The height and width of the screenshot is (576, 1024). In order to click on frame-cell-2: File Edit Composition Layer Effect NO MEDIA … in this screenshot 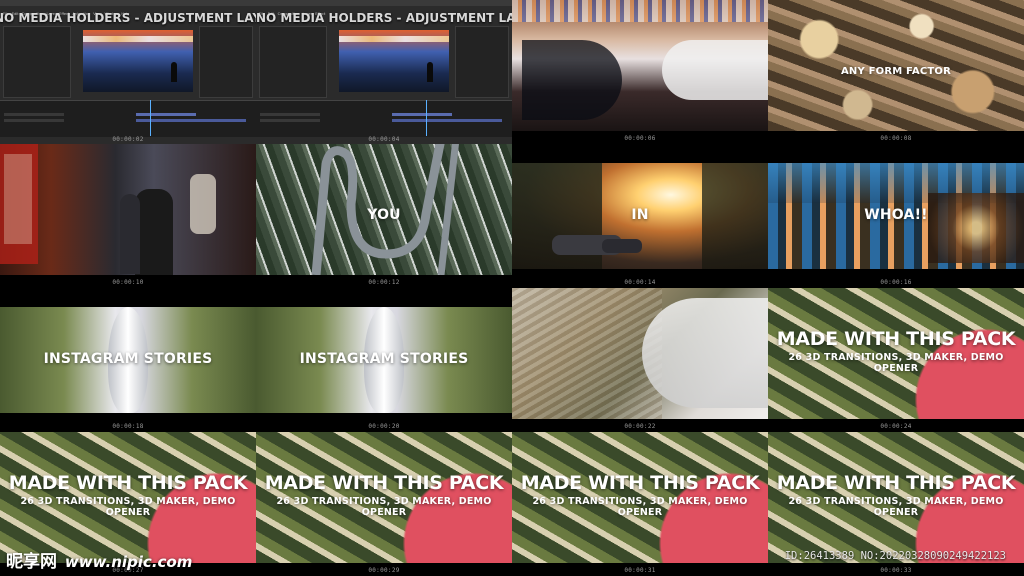, I will do `click(384, 72)`.